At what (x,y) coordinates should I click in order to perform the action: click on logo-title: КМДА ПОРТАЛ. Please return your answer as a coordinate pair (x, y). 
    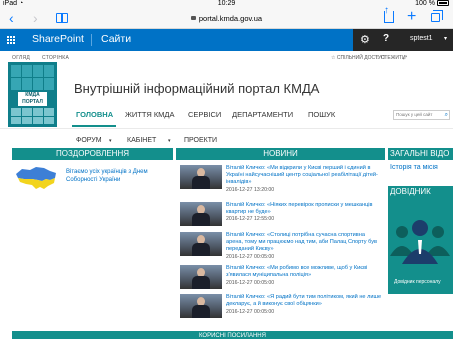
    Looking at the image, I should click on (32, 99).